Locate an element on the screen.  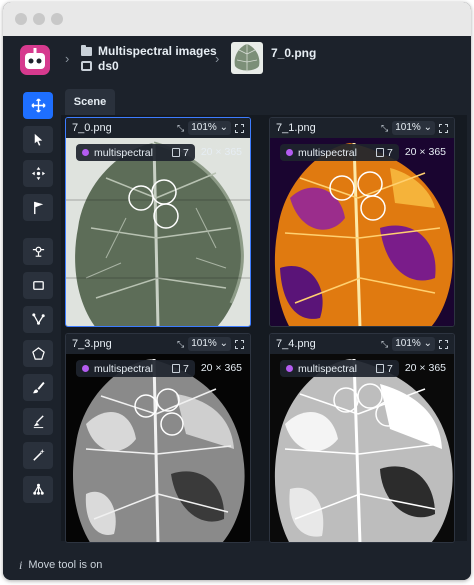
pan-tool is located at coordinates (38, 173).